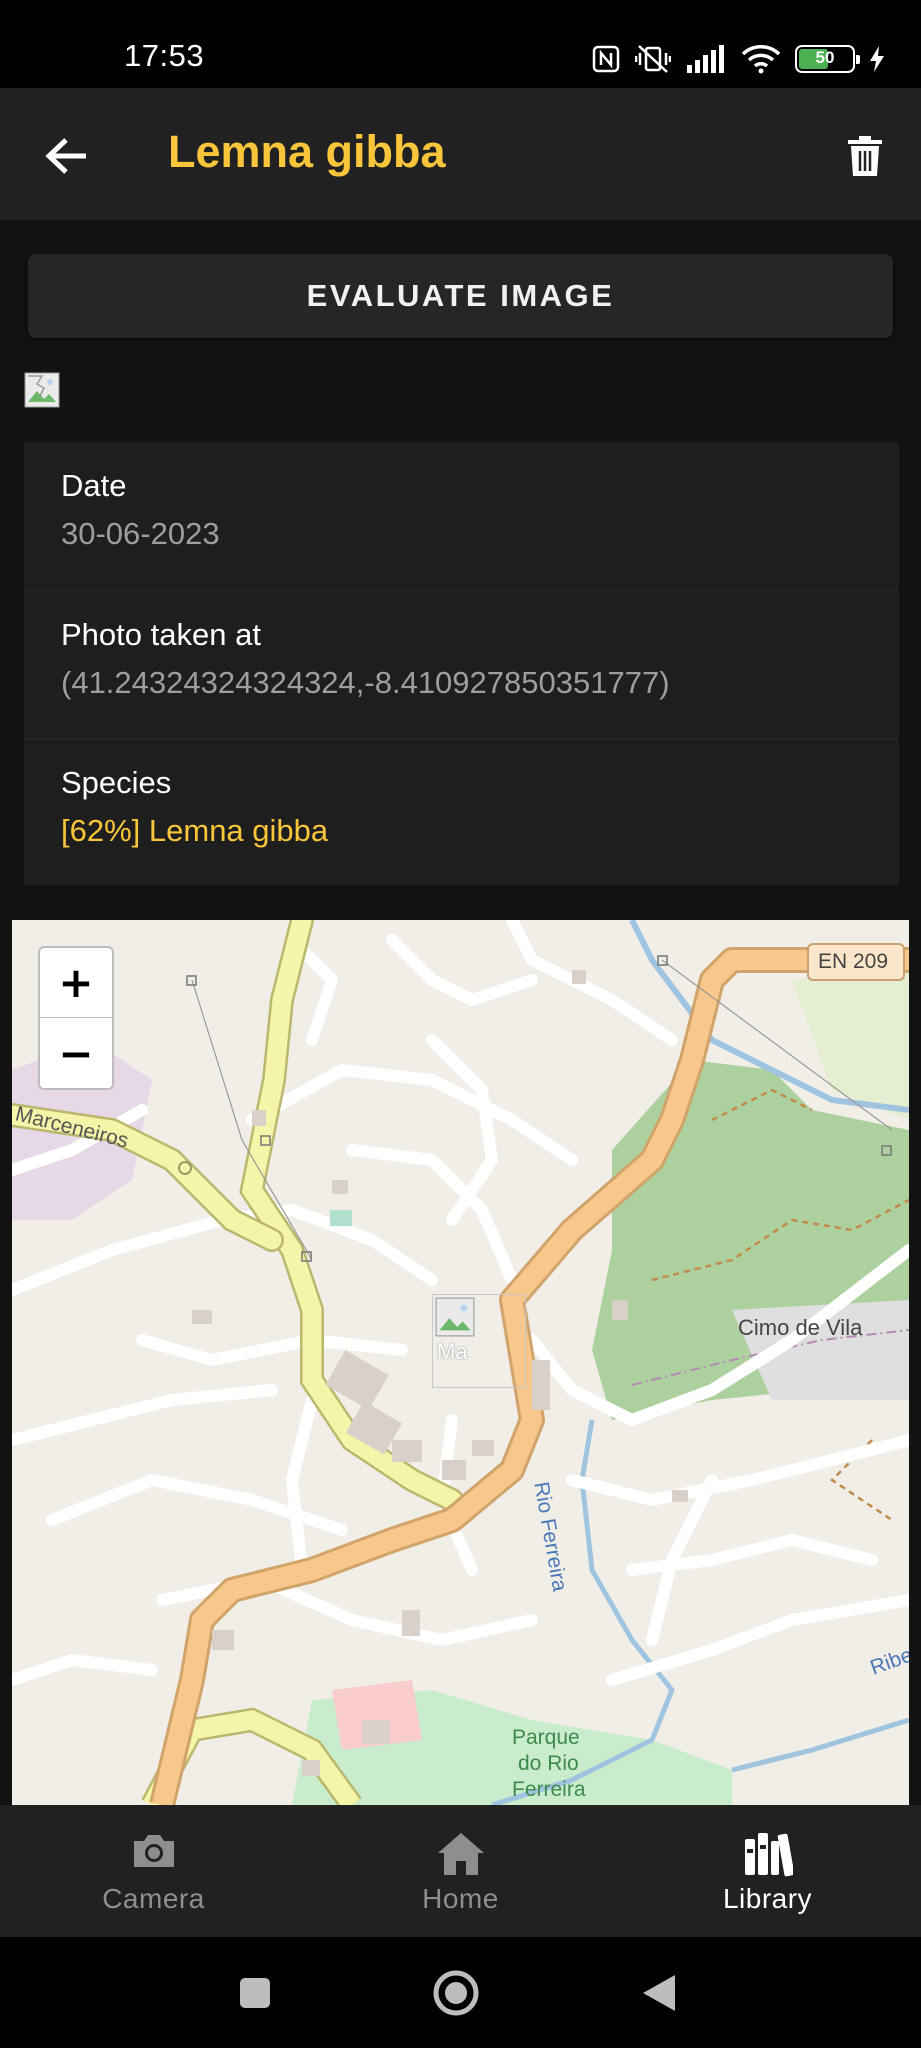 The image size is (921, 2048). I want to click on library-icon, so click(767, 1856).